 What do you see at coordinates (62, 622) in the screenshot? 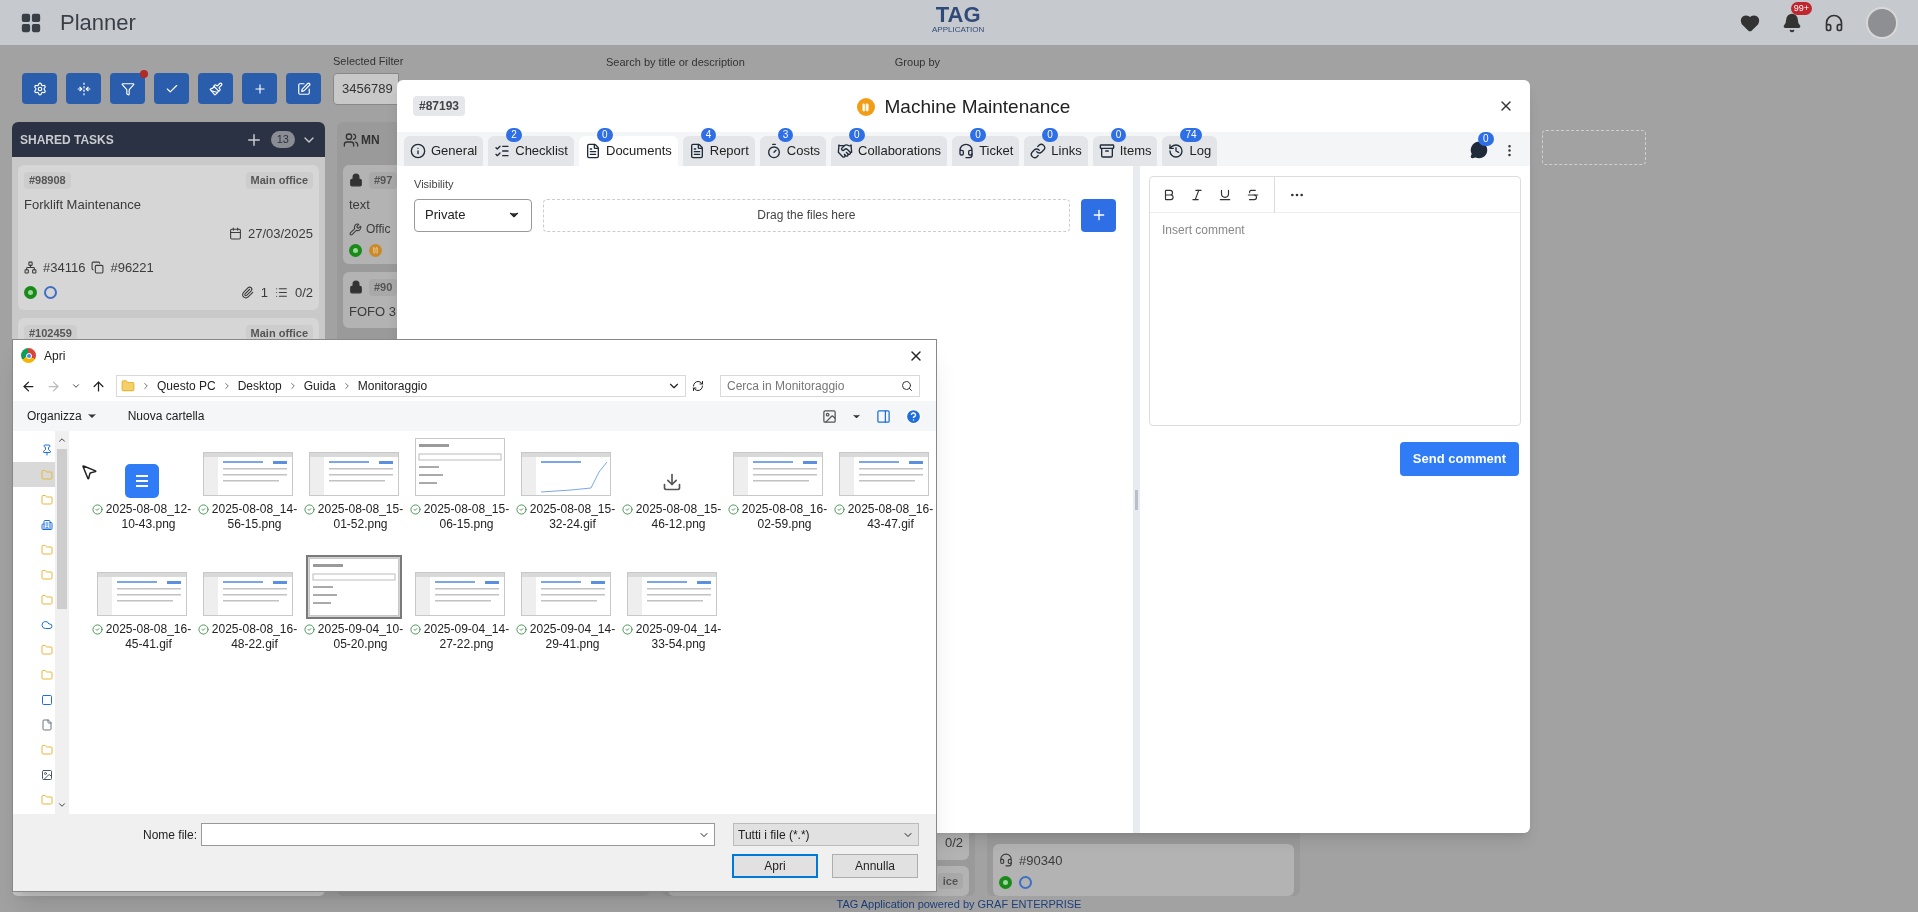
I see `scrollbar` at bounding box center [62, 622].